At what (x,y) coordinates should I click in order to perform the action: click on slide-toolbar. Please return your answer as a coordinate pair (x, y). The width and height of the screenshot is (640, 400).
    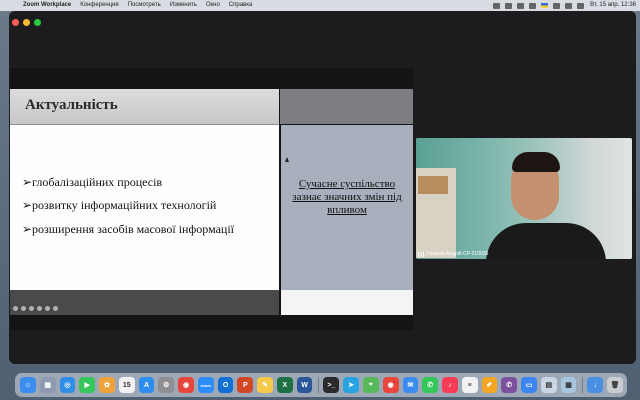
    Looking at the image, I should click on (37, 308).